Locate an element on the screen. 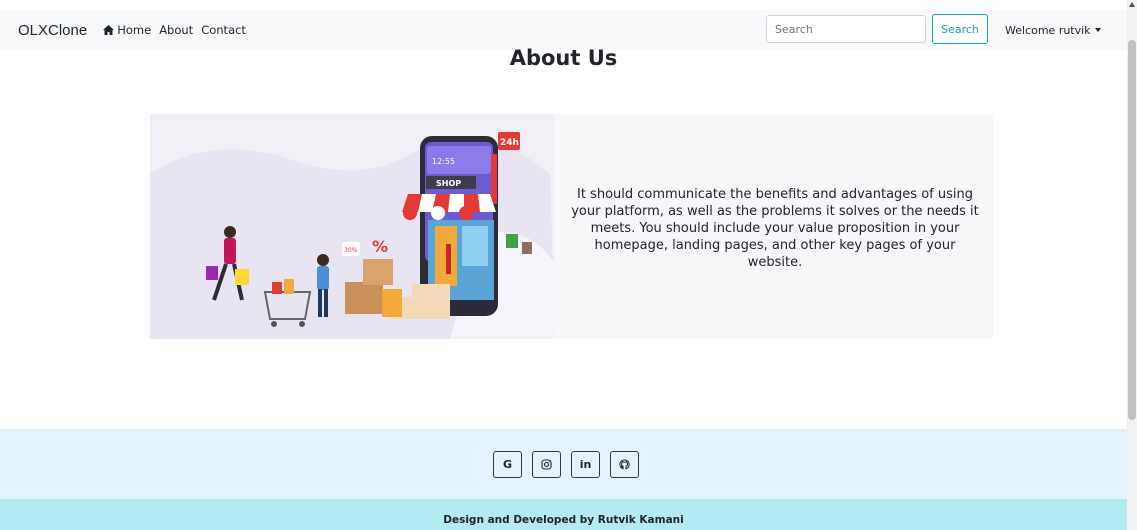  page-title: About Us is located at coordinates (563, 58).